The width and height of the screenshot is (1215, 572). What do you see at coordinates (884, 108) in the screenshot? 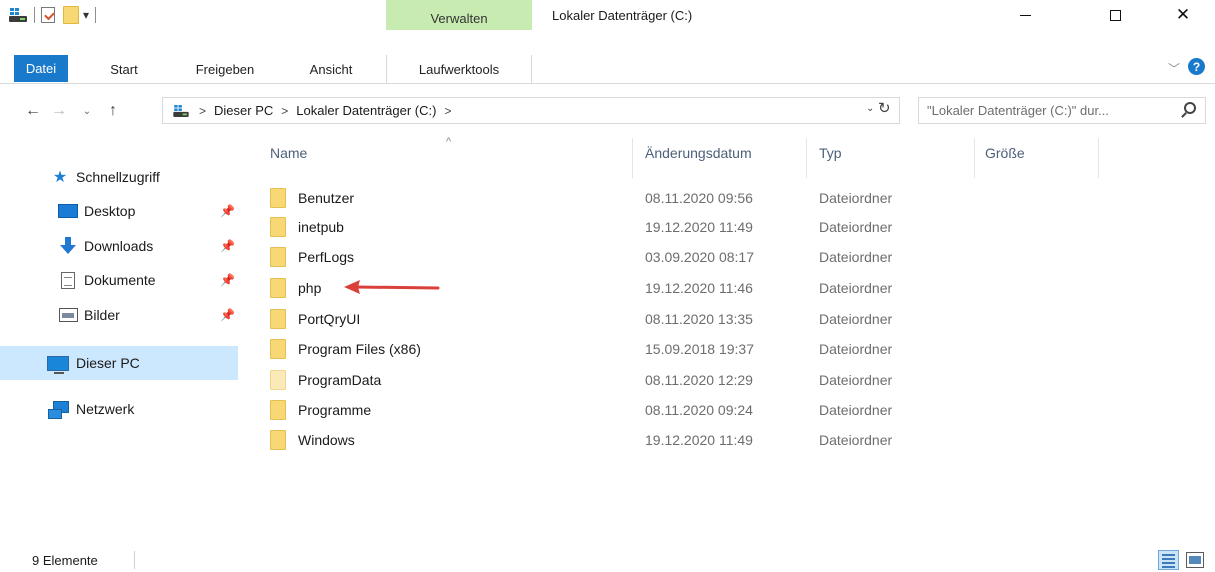
I see `refresh-icon: ↻` at bounding box center [884, 108].